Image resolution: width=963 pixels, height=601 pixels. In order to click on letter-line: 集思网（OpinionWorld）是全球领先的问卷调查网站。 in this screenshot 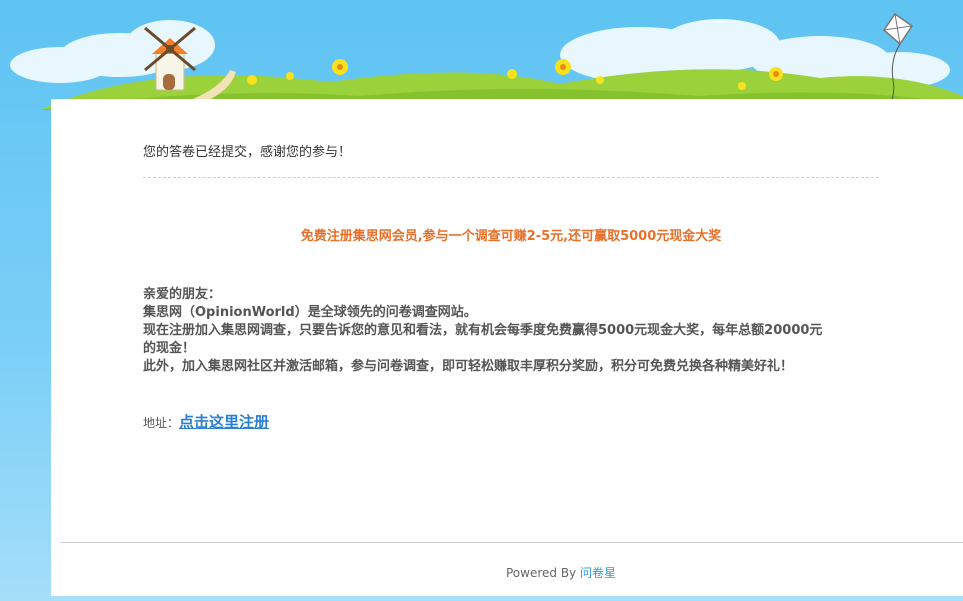, I will do `click(310, 312)`.